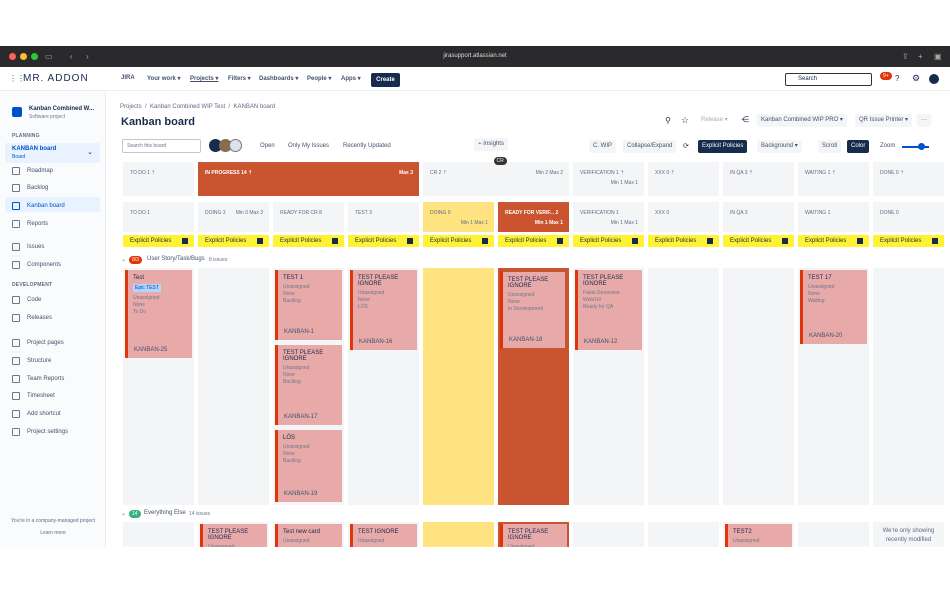 This screenshot has height=594, width=950. I want to click on color-button: Color, so click(858, 146).